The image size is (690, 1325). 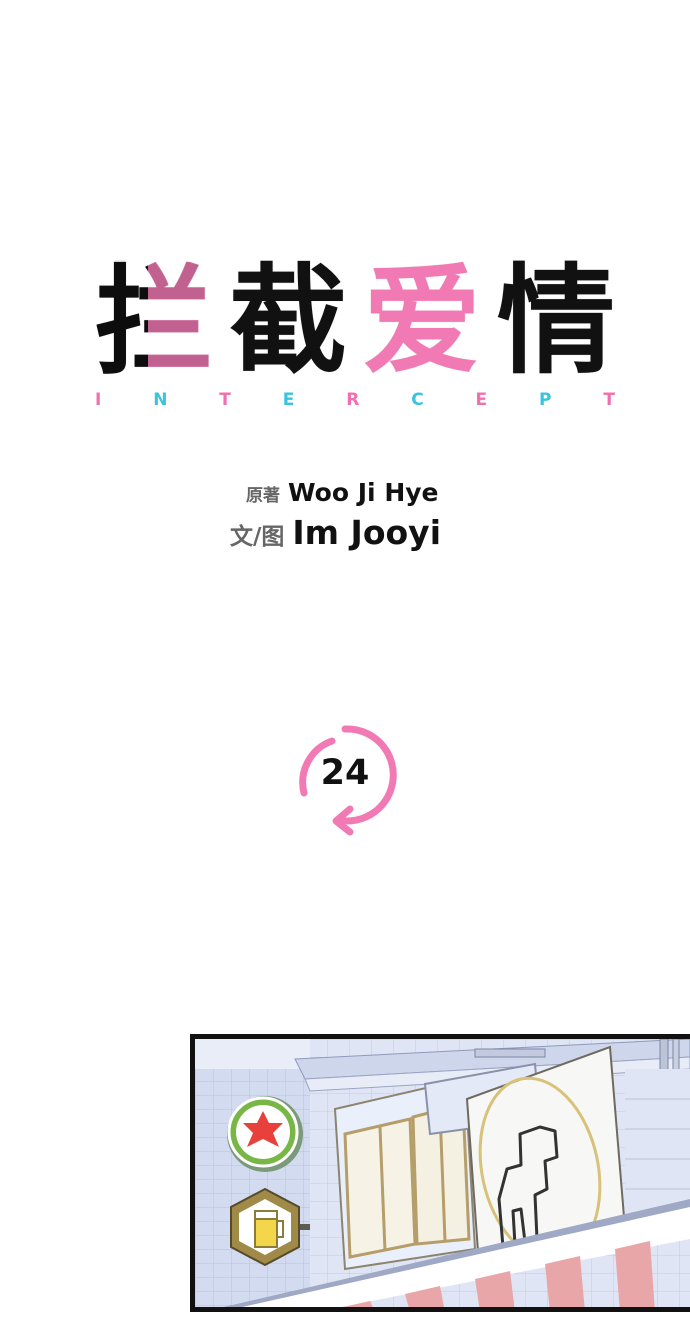 I want to click on artist-label: 文/图, so click(x=257, y=537).